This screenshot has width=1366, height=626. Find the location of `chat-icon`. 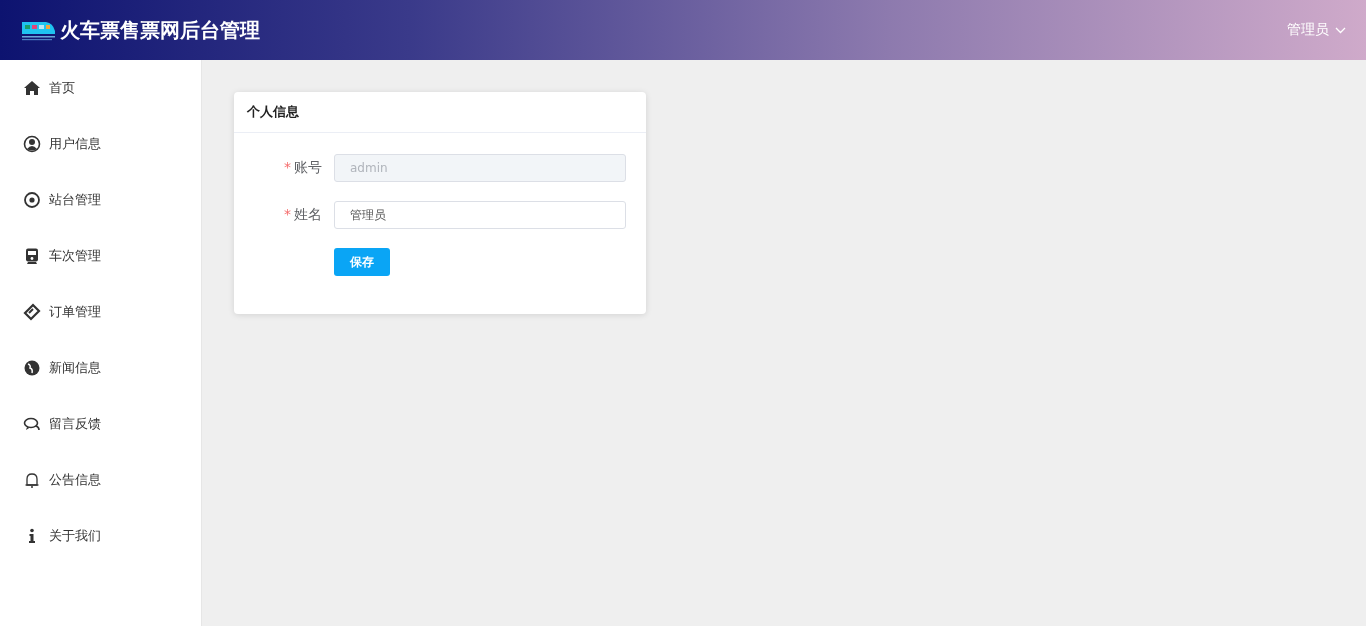

chat-icon is located at coordinates (32, 424).